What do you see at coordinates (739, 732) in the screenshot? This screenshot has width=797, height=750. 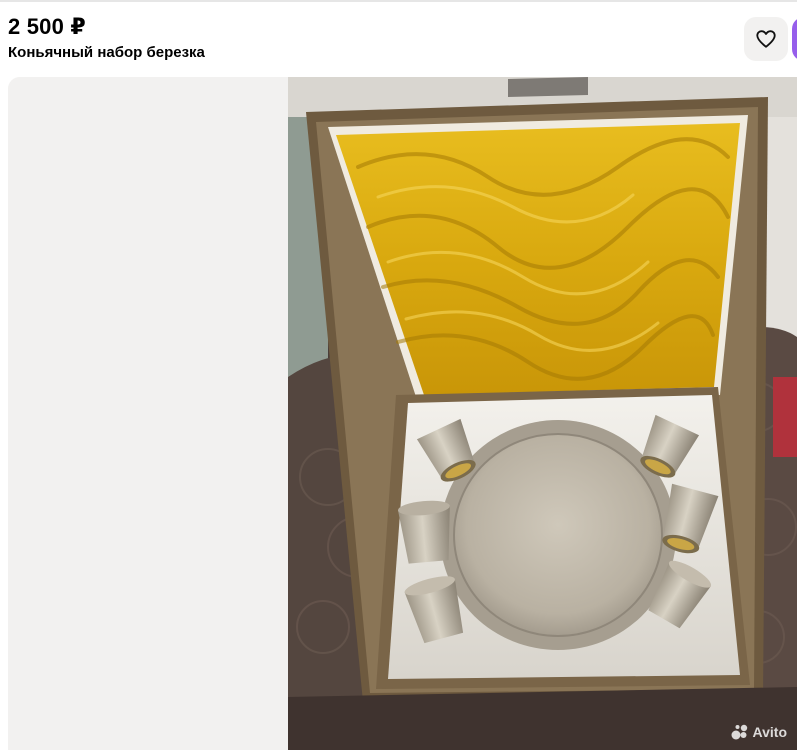 I see `avito-logo-icon` at bounding box center [739, 732].